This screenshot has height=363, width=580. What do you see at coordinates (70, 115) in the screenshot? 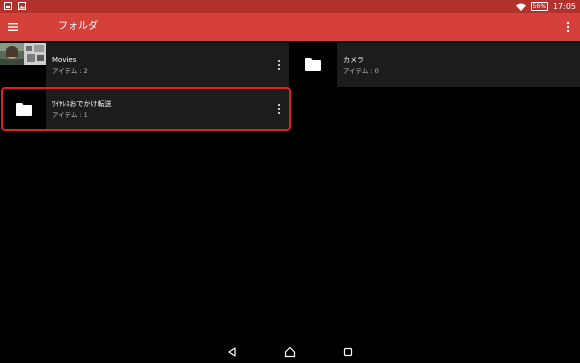
I see `folder-item-count: アイテム : 1` at bounding box center [70, 115].